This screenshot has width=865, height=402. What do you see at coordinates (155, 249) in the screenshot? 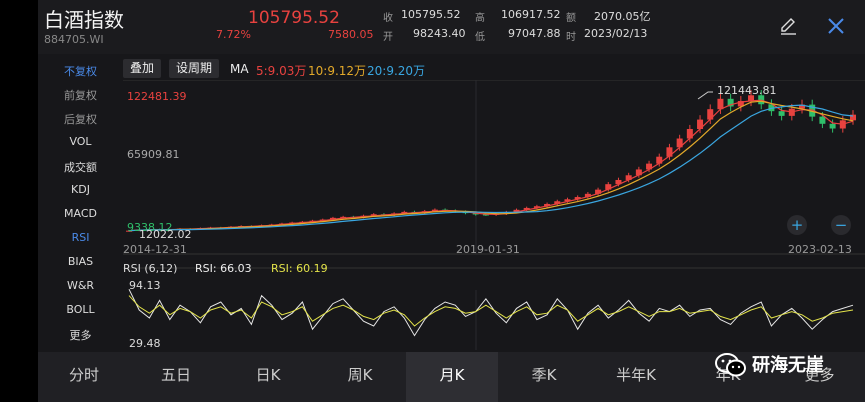
I see `date-start: 2014-12-31` at bounding box center [155, 249].